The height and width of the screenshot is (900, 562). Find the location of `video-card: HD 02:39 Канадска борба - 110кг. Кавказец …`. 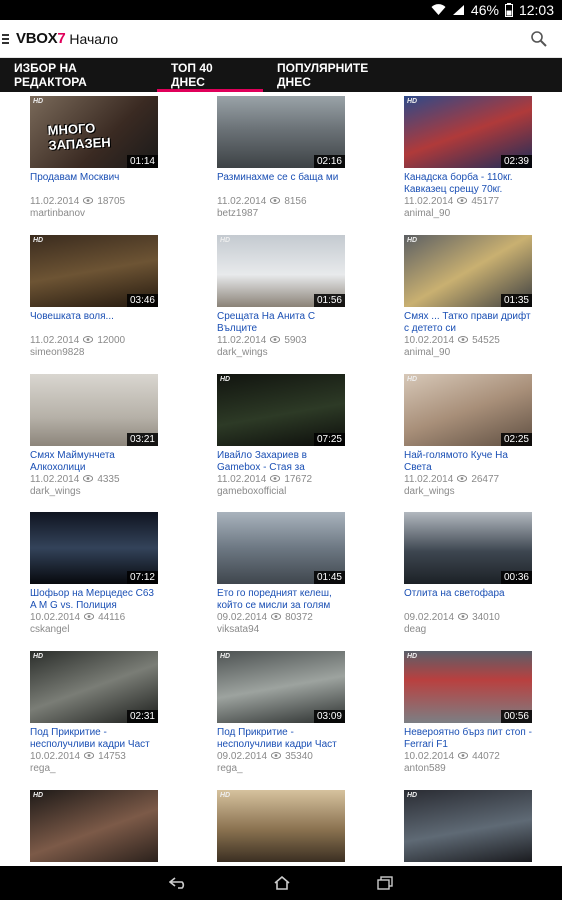

video-card: HD 02:39 Канадска борба - 110кг. Кавказец … is located at coordinates (479, 158).